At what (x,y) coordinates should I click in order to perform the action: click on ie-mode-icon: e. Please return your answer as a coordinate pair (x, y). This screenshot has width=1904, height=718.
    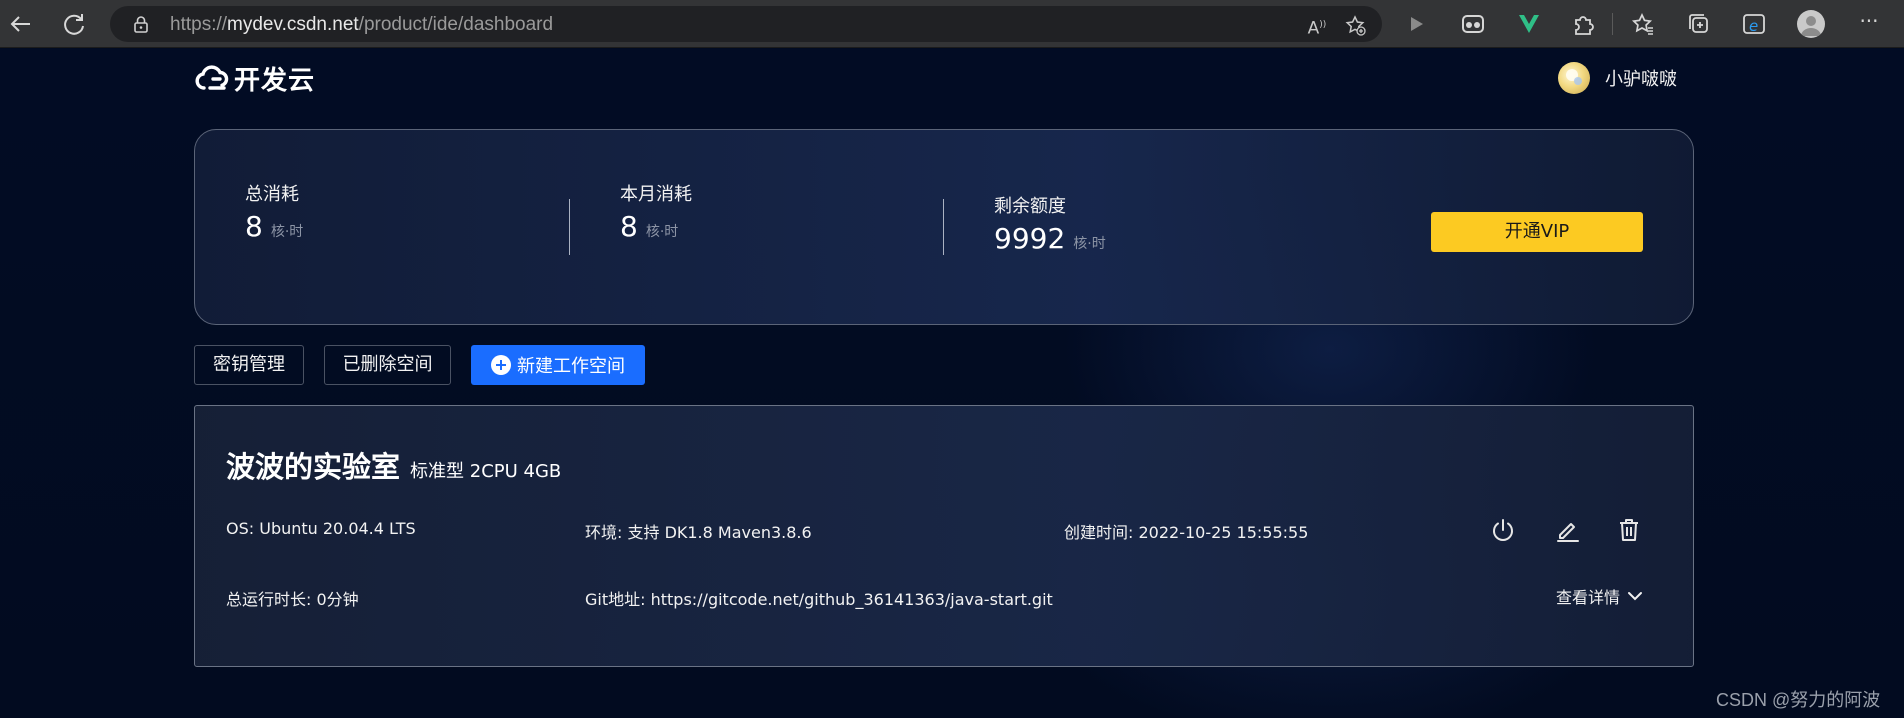
    Looking at the image, I should click on (1754, 24).